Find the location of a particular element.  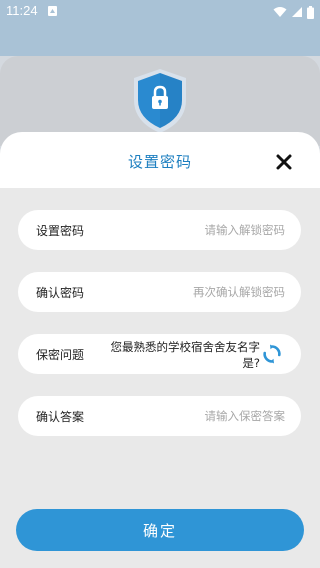

confirm-password-field: 确认密码 is located at coordinates (159, 292).